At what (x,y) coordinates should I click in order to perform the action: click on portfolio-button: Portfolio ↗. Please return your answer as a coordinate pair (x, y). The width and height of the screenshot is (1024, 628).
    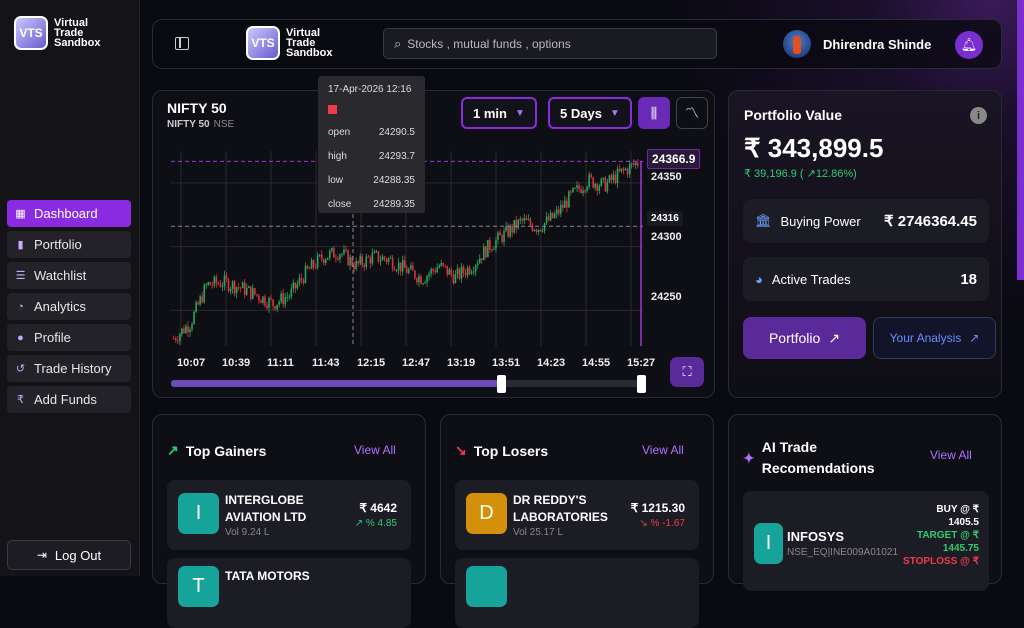
    Looking at the image, I should click on (804, 338).